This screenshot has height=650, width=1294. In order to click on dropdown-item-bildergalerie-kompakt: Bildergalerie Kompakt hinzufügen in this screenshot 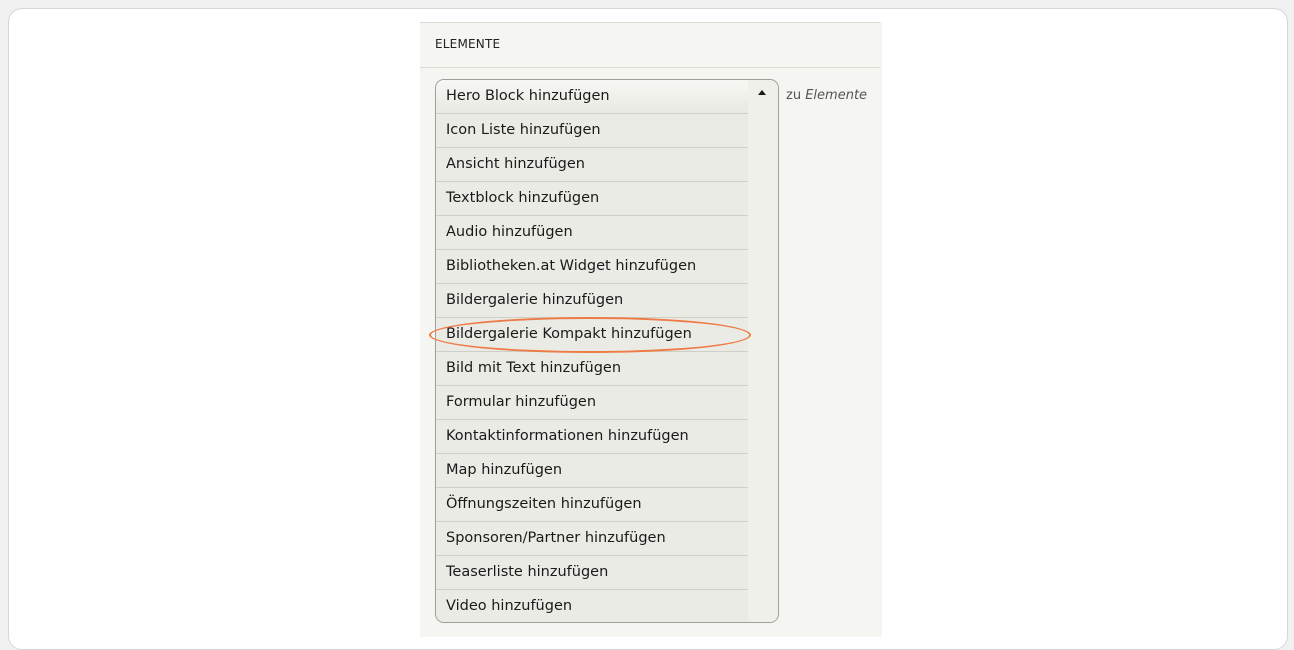, I will do `click(592, 335)`.